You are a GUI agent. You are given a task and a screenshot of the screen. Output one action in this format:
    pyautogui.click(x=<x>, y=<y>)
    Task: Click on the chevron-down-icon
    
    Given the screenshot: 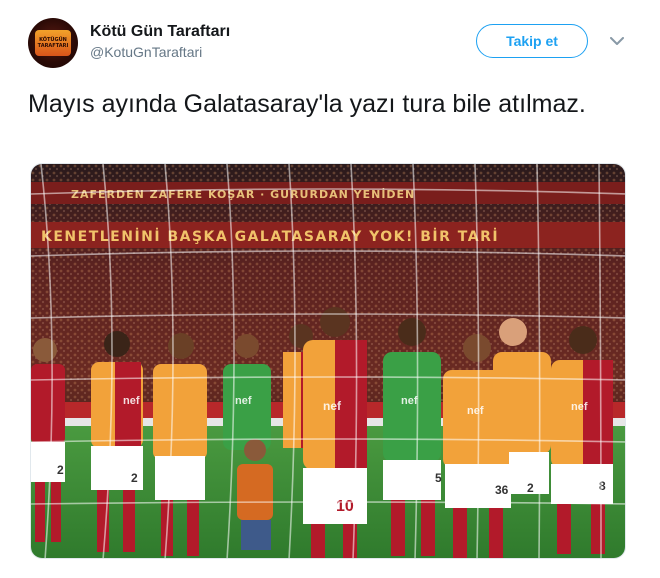 What is the action you would take?
    pyautogui.click(x=617, y=40)
    